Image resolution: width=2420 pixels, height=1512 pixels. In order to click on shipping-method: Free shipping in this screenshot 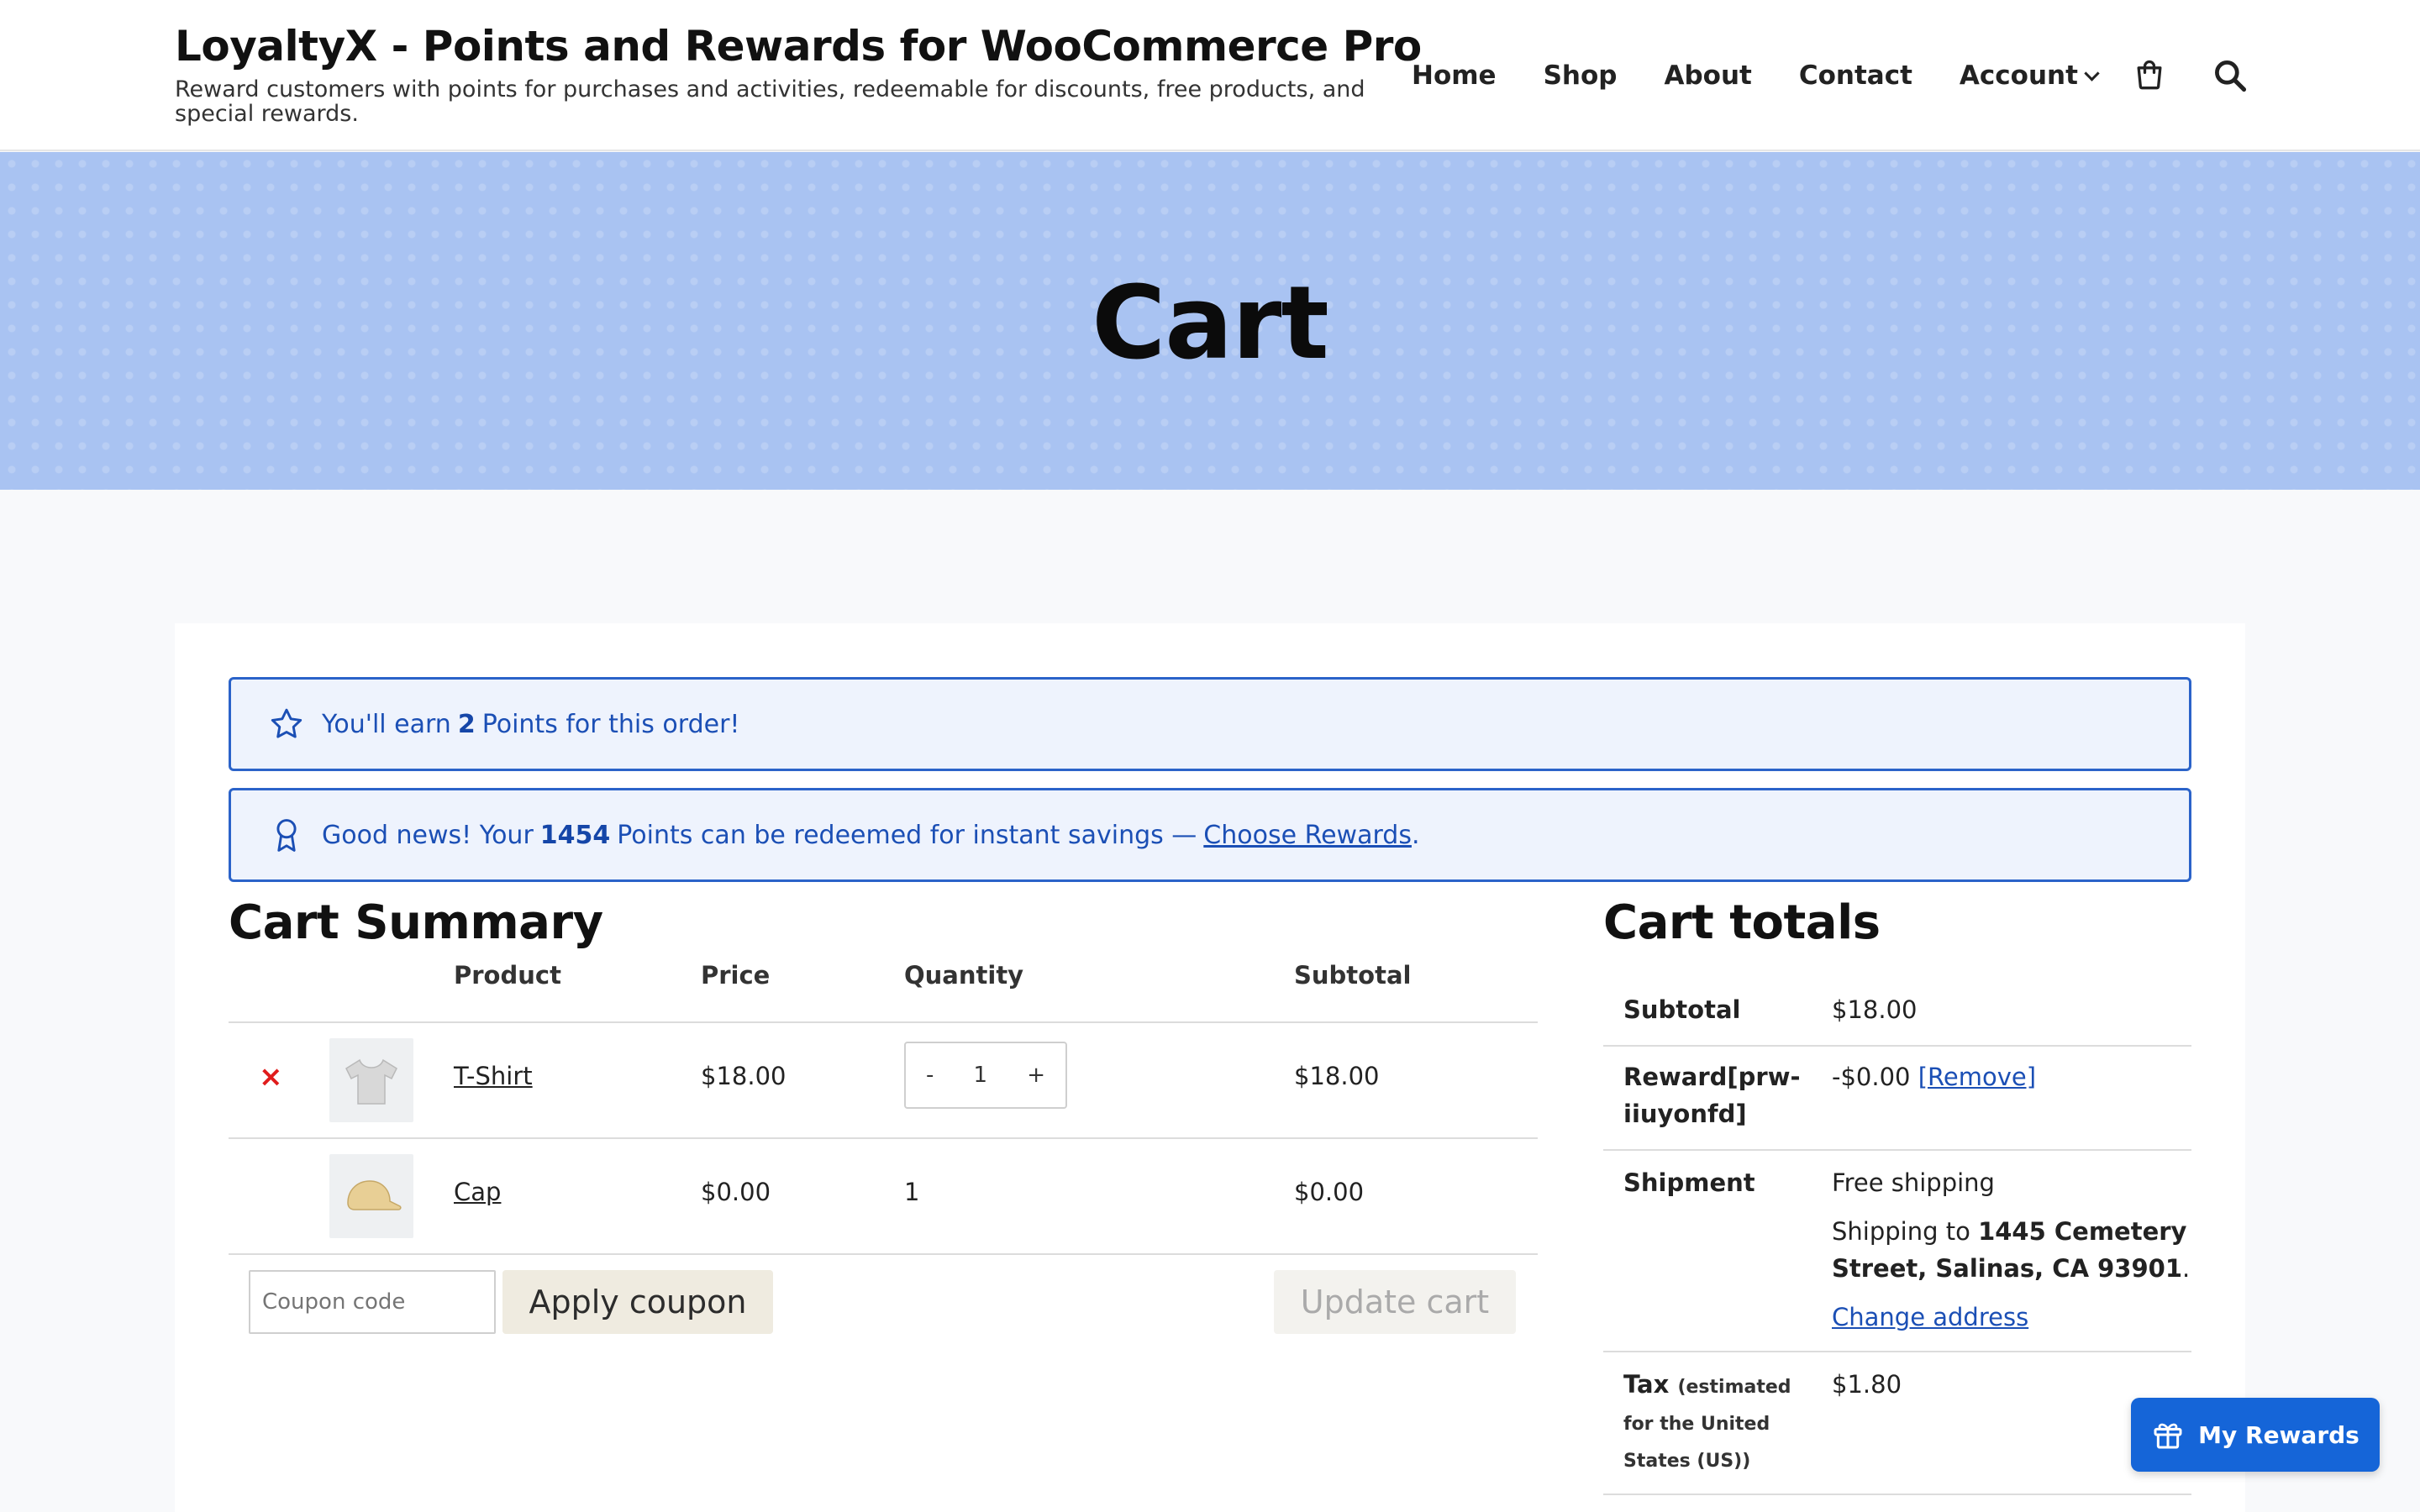, I will do `click(1914, 1182)`.